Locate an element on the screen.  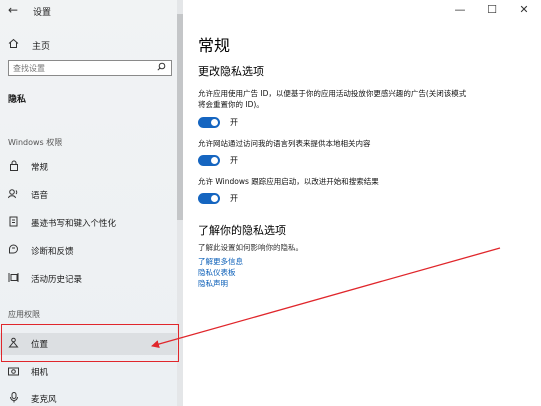
sidebar-item-speech: 语音 is located at coordinates (88, 195).